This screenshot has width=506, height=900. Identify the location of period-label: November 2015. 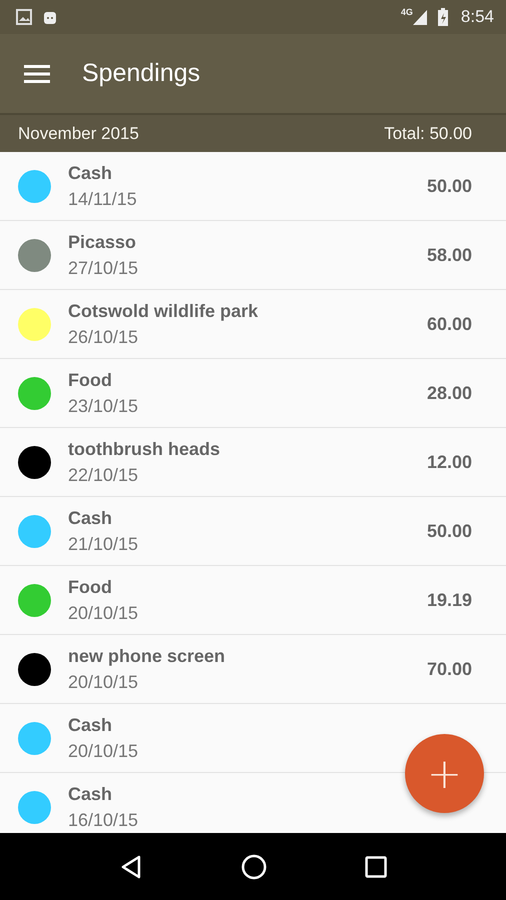
(78, 134).